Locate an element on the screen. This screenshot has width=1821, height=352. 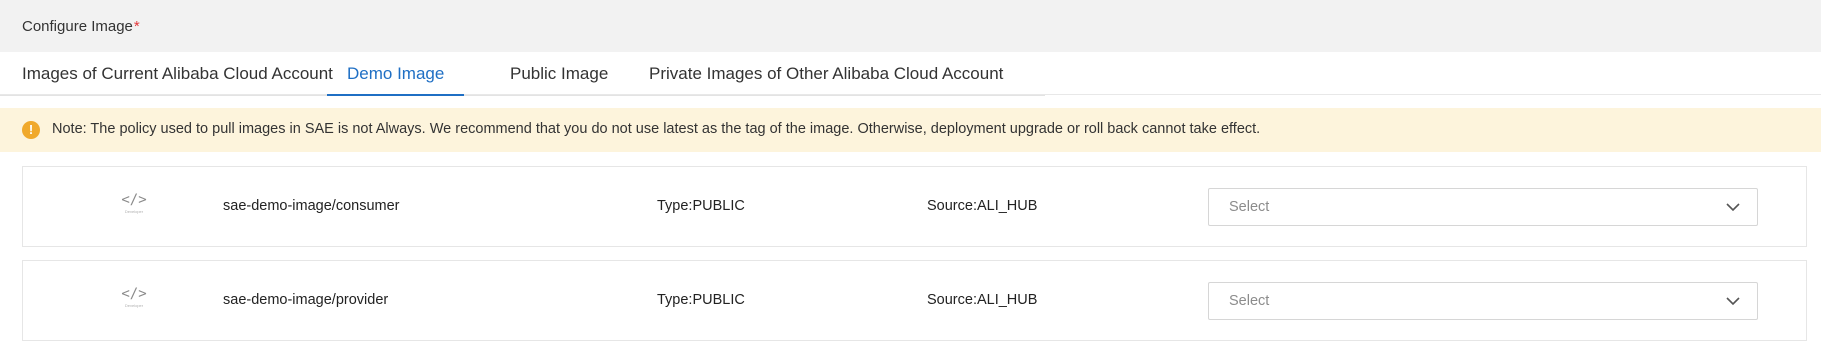
tab-public-image: Public Image is located at coordinates (559, 73).